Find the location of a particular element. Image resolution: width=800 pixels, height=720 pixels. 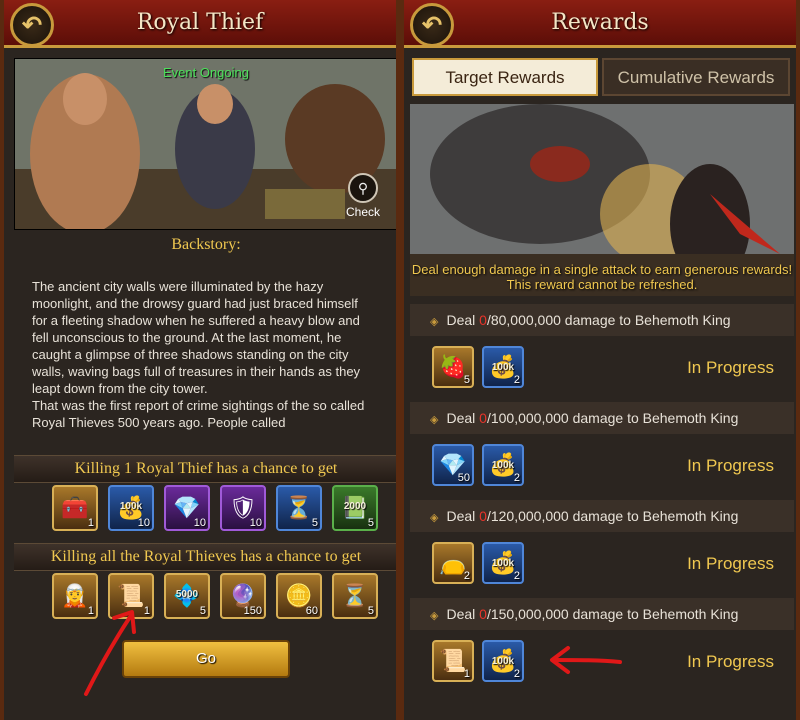

treasure-chest-icon: 🧰 is located at coordinates (75, 507).